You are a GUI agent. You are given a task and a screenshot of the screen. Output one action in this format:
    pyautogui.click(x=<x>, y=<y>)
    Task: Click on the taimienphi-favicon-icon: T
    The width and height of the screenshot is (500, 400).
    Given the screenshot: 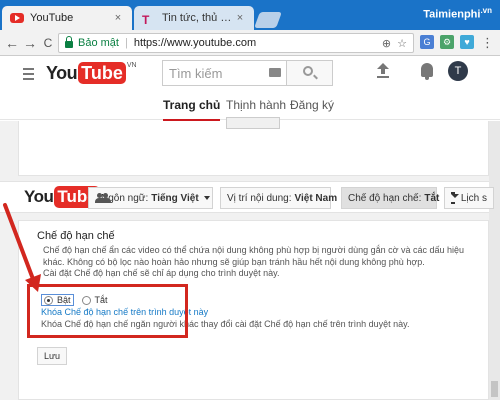 What is the action you would take?
    pyautogui.click(x=146, y=20)
    